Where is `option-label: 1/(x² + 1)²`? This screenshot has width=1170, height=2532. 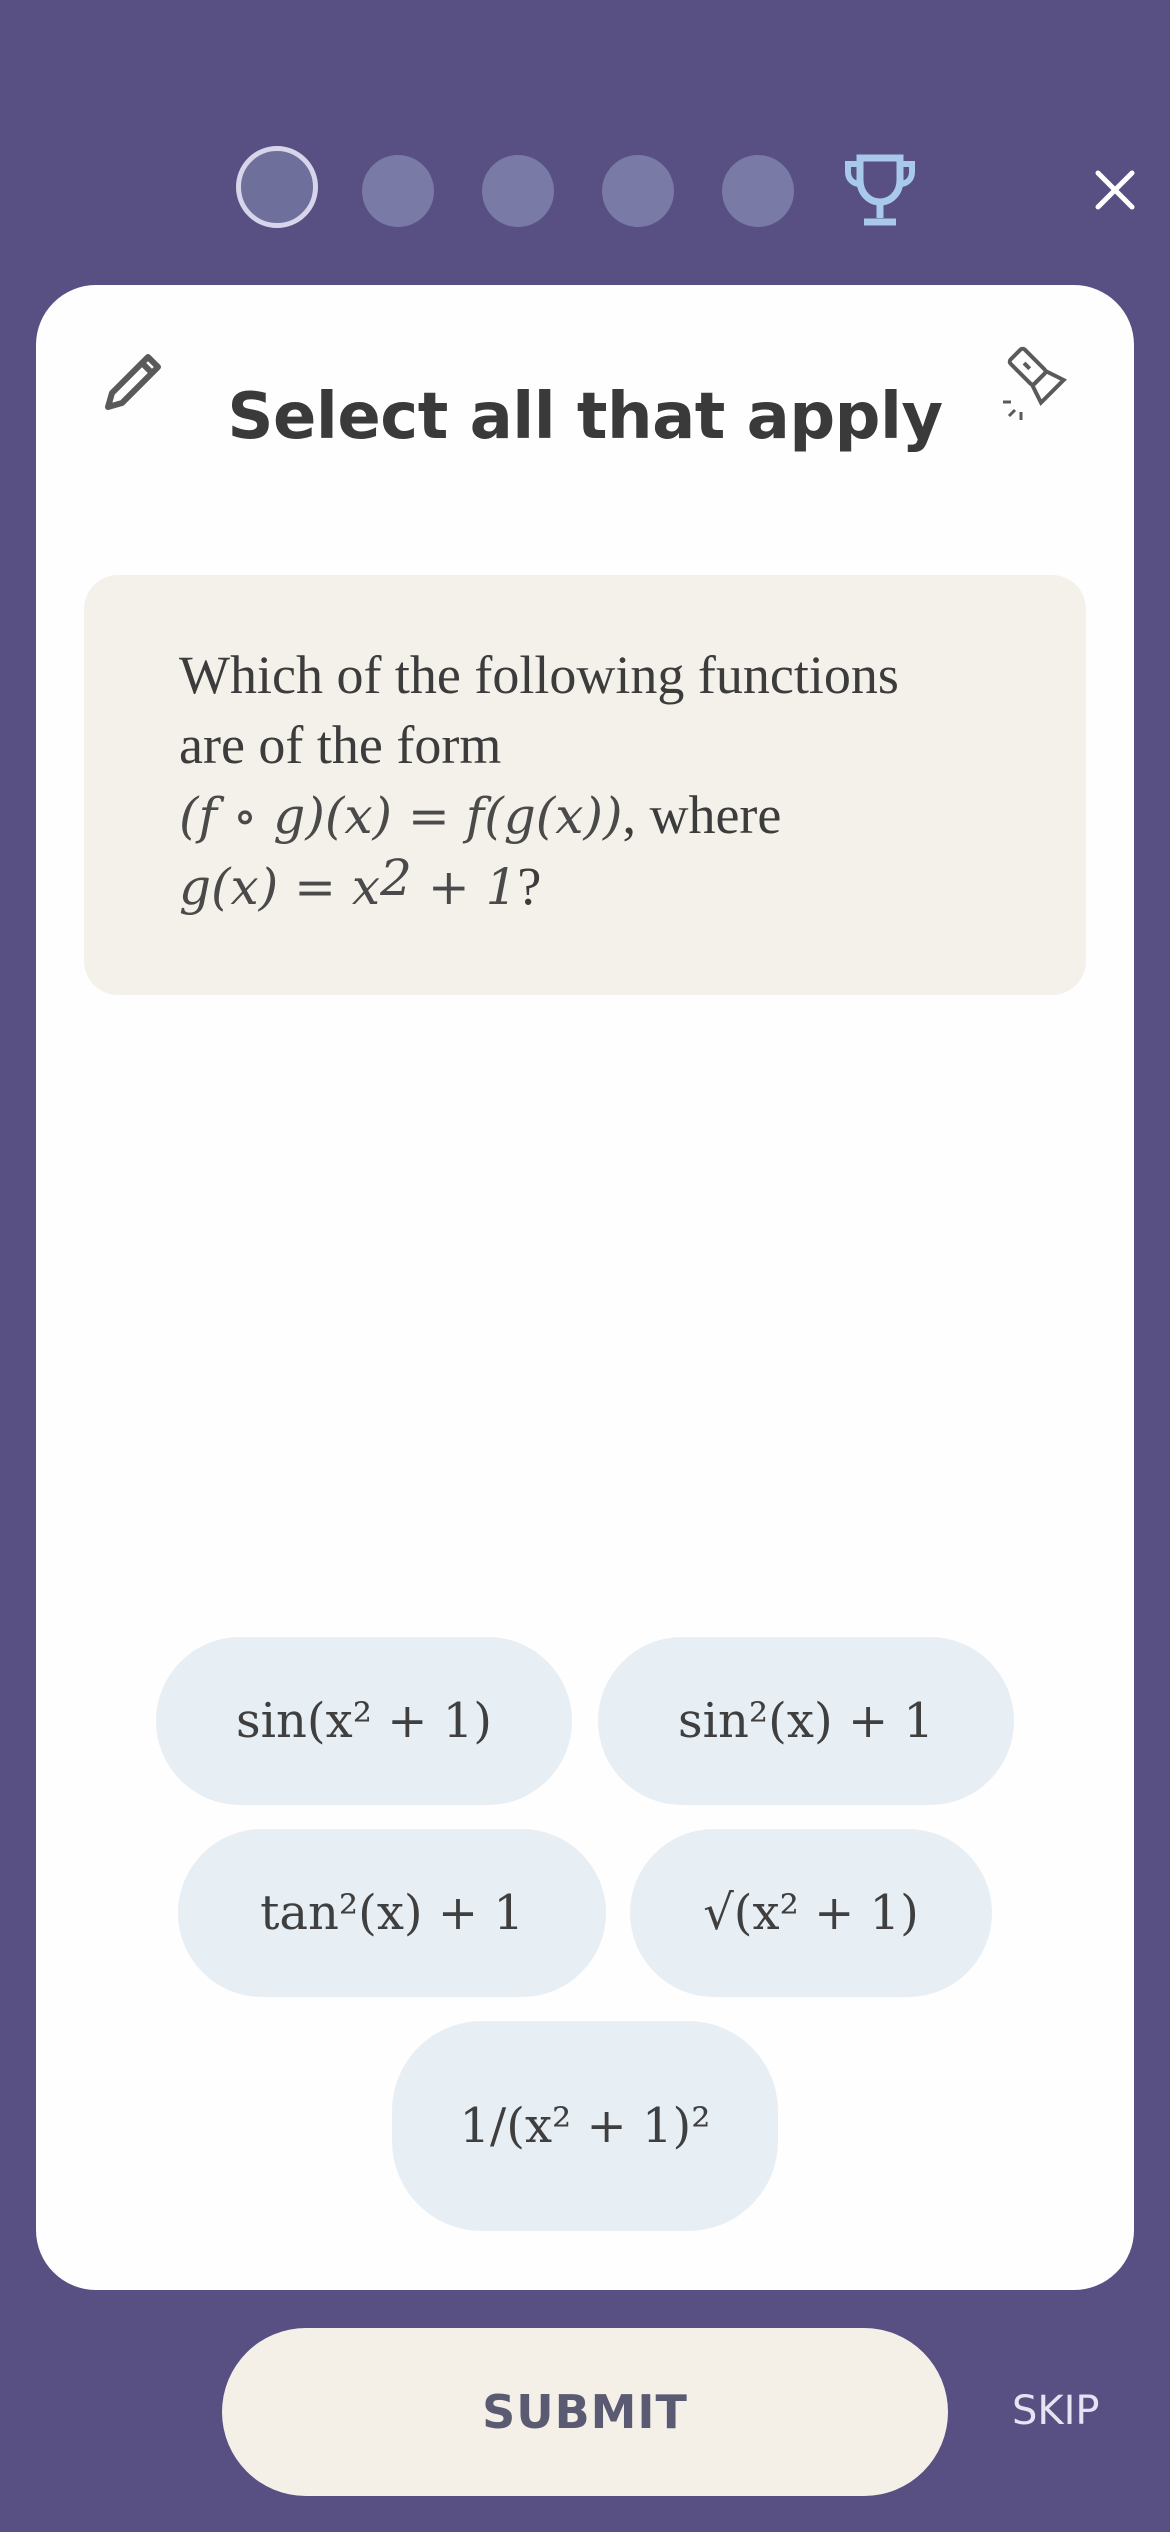
option-label: 1/(x² + 1)² is located at coordinates (585, 2126).